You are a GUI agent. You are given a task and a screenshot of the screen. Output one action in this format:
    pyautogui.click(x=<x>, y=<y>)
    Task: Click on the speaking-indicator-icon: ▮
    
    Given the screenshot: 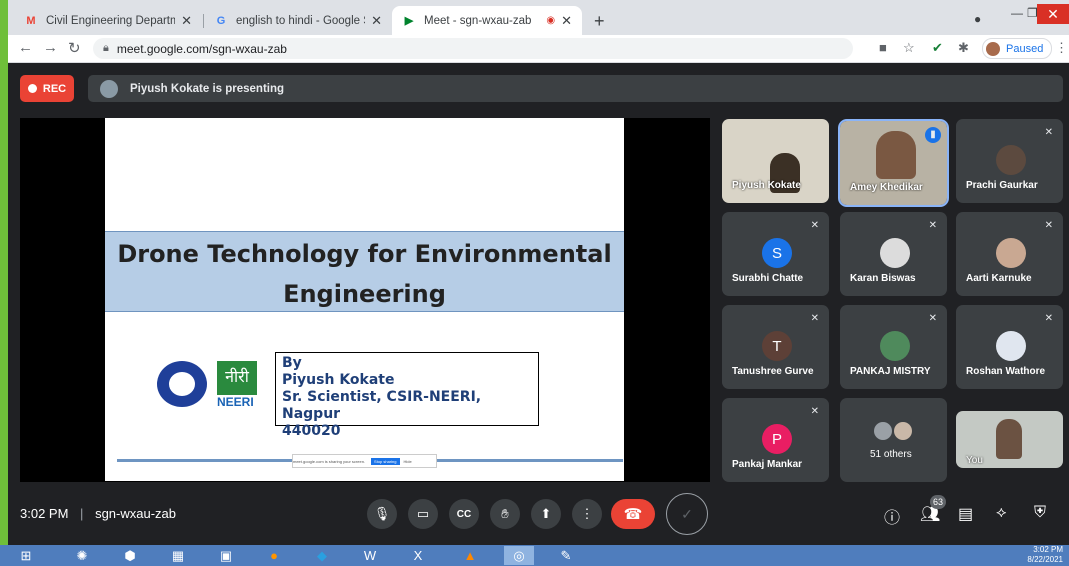 What is the action you would take?
    pyautogui.click(x=933, y=135)
    